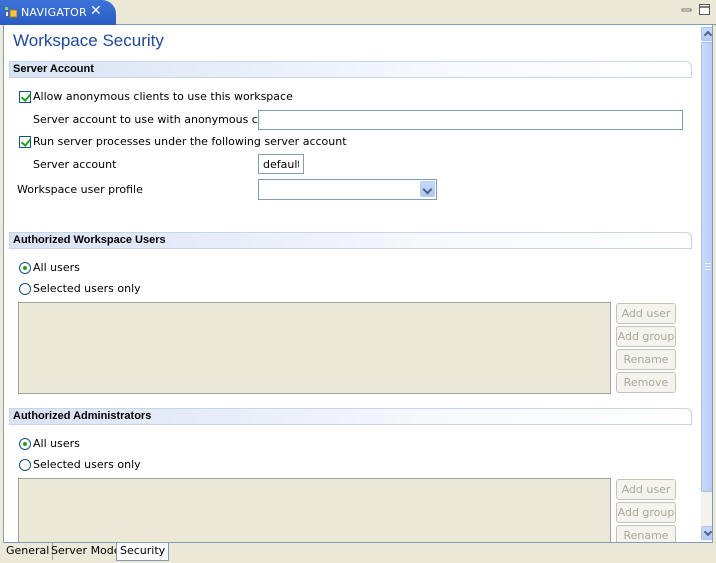 The width and height of the screenshot is (716, 563). I want to click on admins-add-group-button: Add group, so click(646, 512).